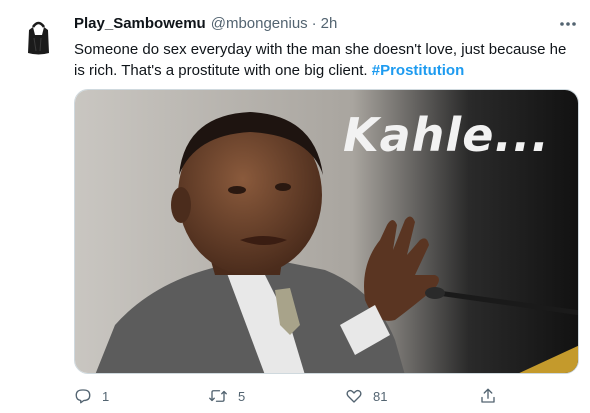 Image resolution: width=590 pixels, height=413 pixels. I want to click on retweet-button: 5, so click(226, 396).